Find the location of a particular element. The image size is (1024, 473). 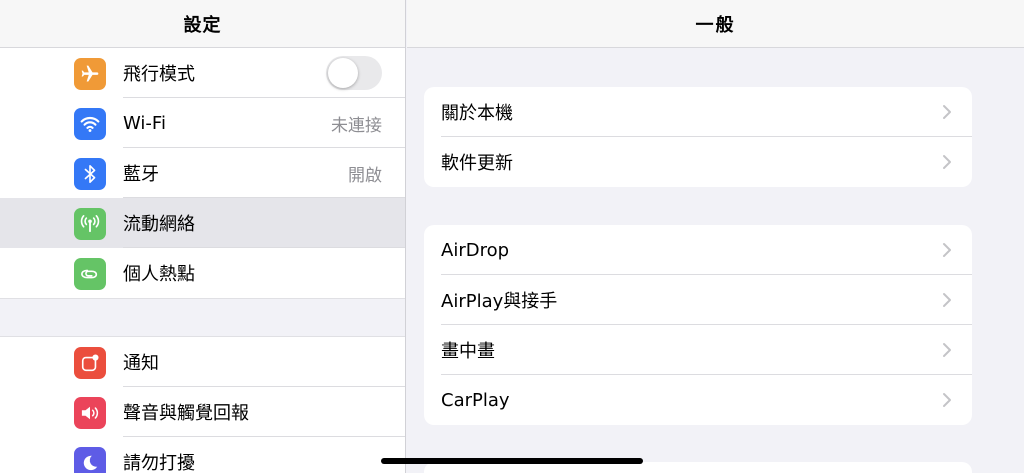

airplane-mode-toggle is located at coordinates (354, 73).